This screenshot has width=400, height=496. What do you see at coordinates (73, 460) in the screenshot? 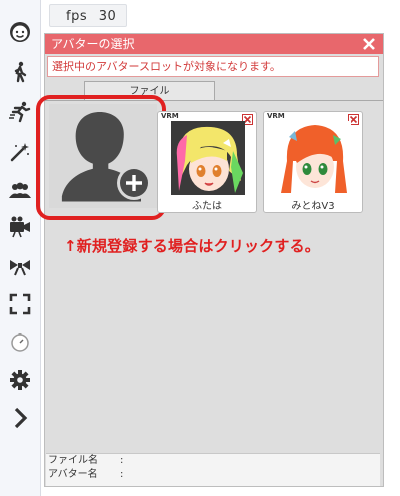
I see `file-name-label: ファイル名` at bounding box center [73, 460].